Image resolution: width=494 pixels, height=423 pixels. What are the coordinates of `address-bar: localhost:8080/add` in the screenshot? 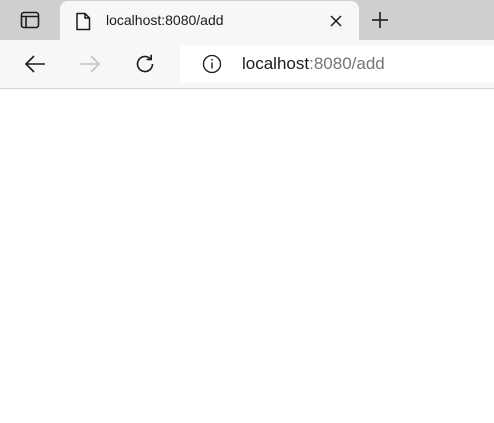 It's located at (337, 64).